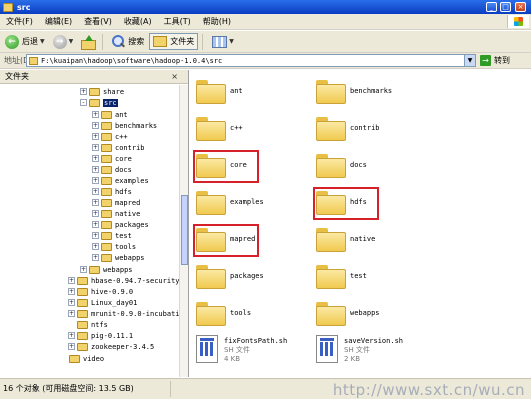  What do you see at coordinates (88, 42) in the screenshot?
I see `up-button` at bounding box center [88, 42].